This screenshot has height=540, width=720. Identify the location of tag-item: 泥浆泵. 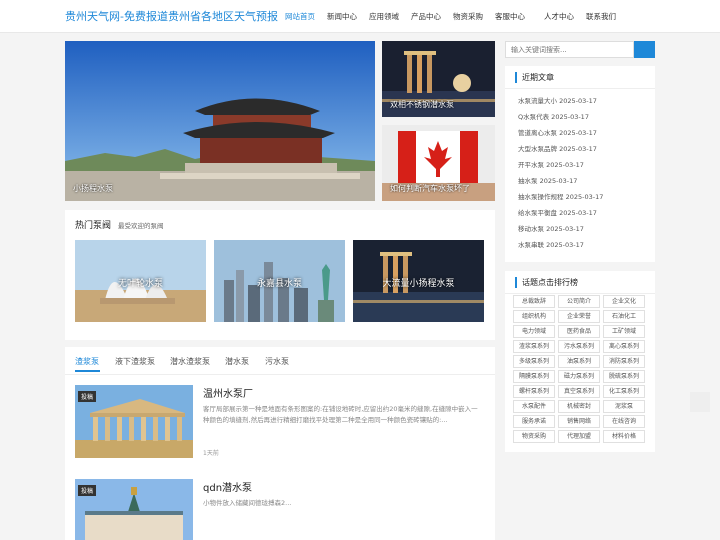
(624, 406).